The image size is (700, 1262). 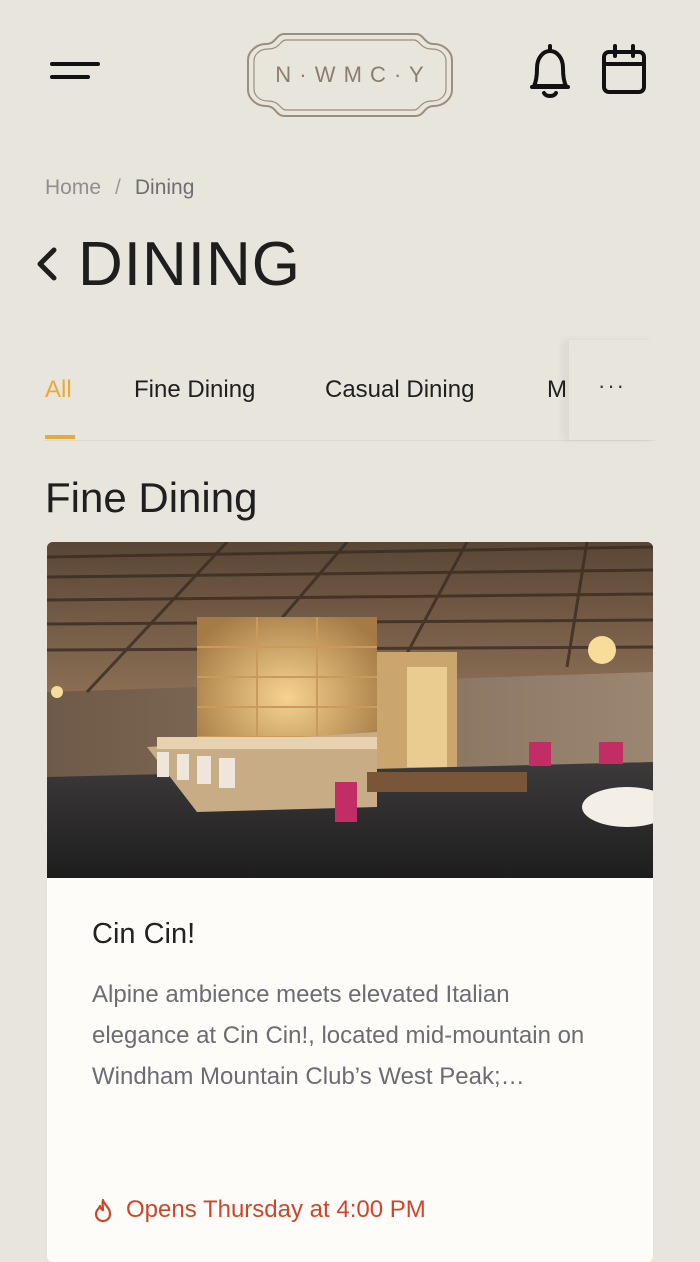 I want to click on breadcrumb-home-link: Home, so click(x=73, y=187).